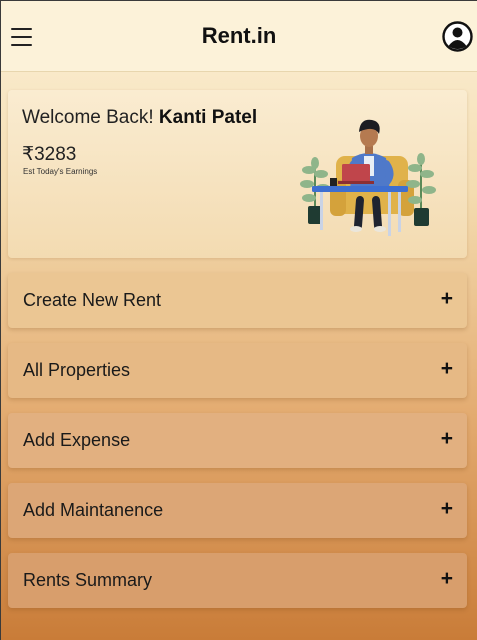 This screenshot has height=640, width=477. I want to click on action-label: Add Expense, so click(77, 440).